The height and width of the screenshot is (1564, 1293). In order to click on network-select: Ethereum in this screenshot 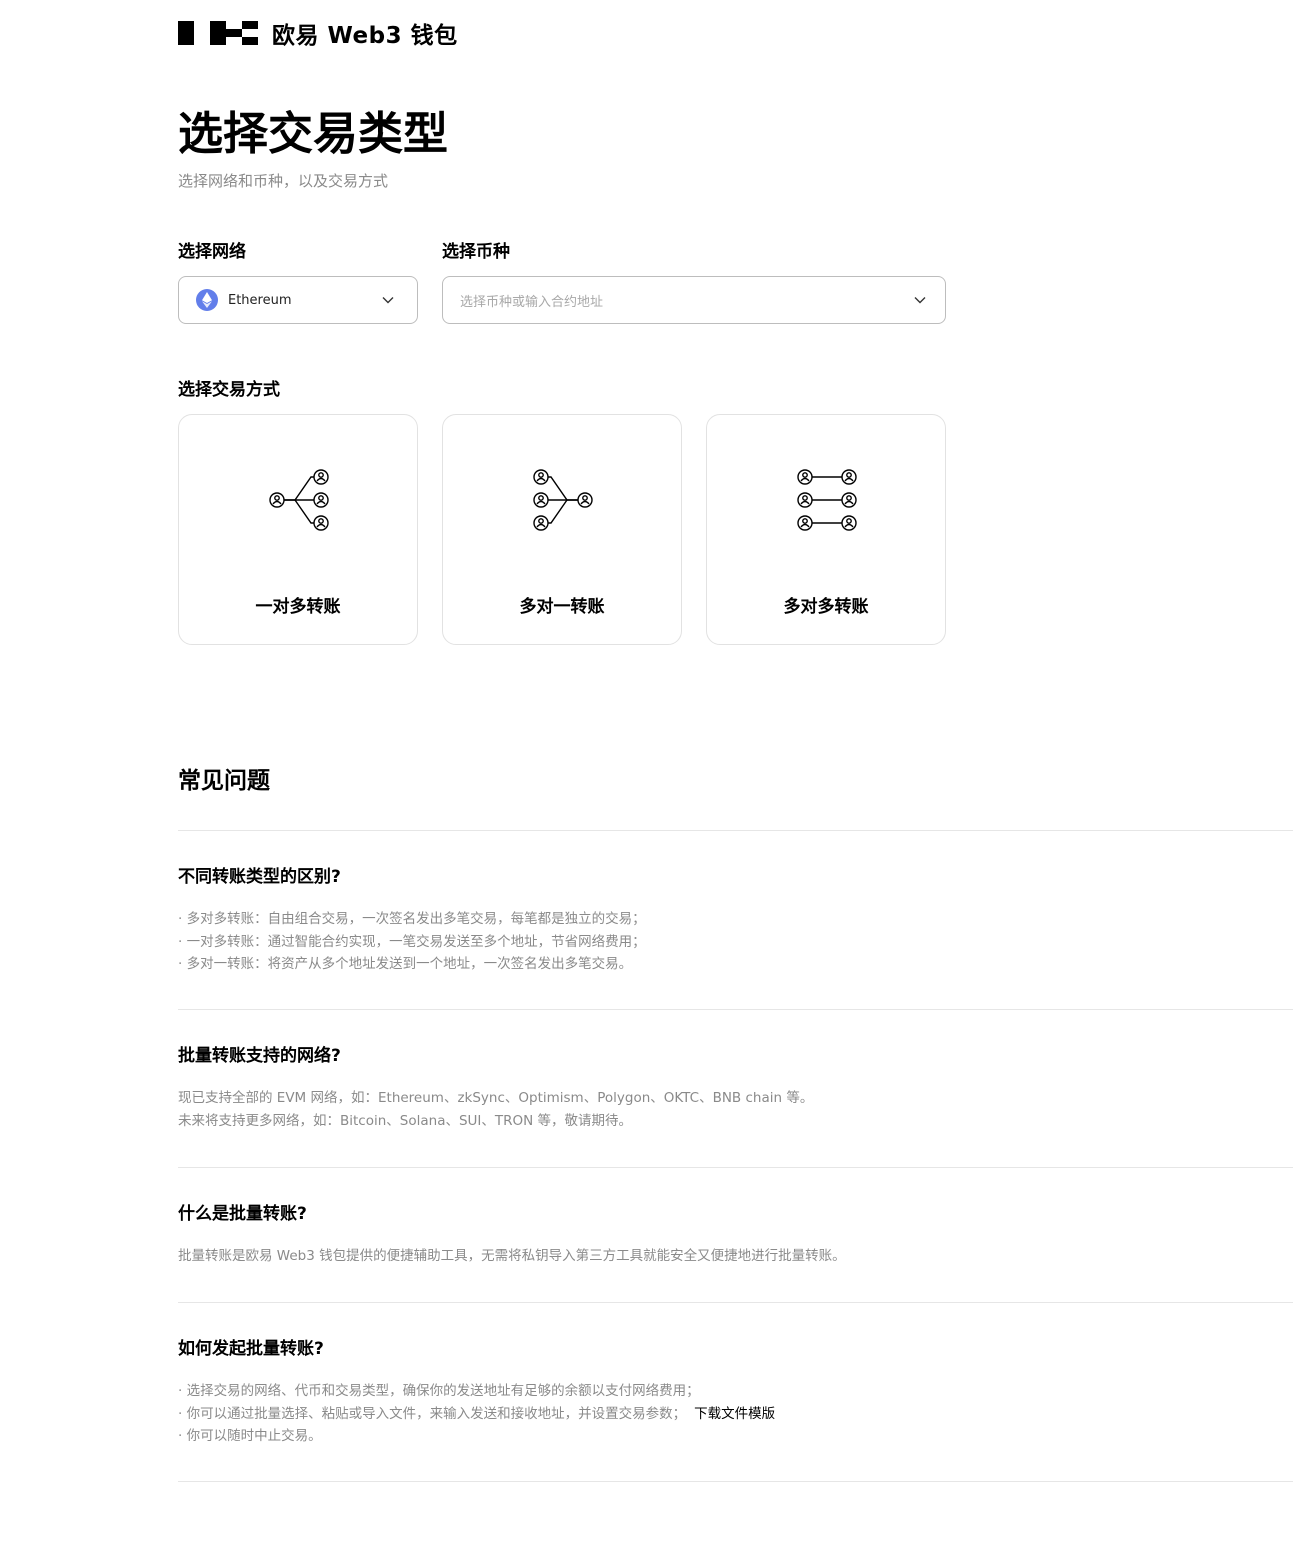, I will do `click(298, 300)`.